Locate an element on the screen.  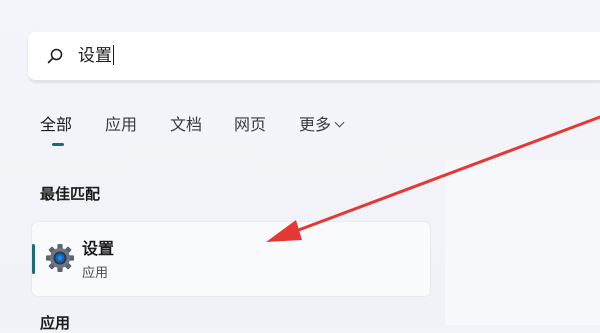
result-name: 设置 is located at coordinates (98, 248).